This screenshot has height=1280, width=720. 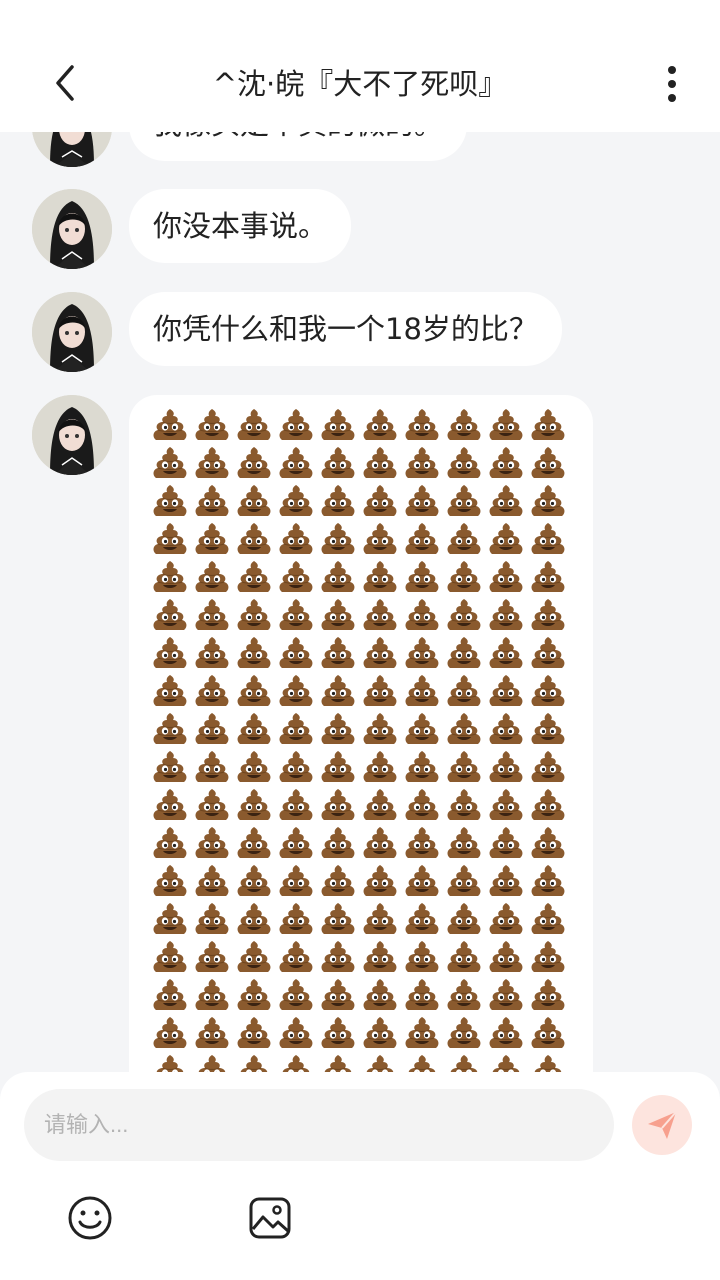 I want to click on message-text: 你凭什么和我一个18岁的比？, so click(x=345, y=329).